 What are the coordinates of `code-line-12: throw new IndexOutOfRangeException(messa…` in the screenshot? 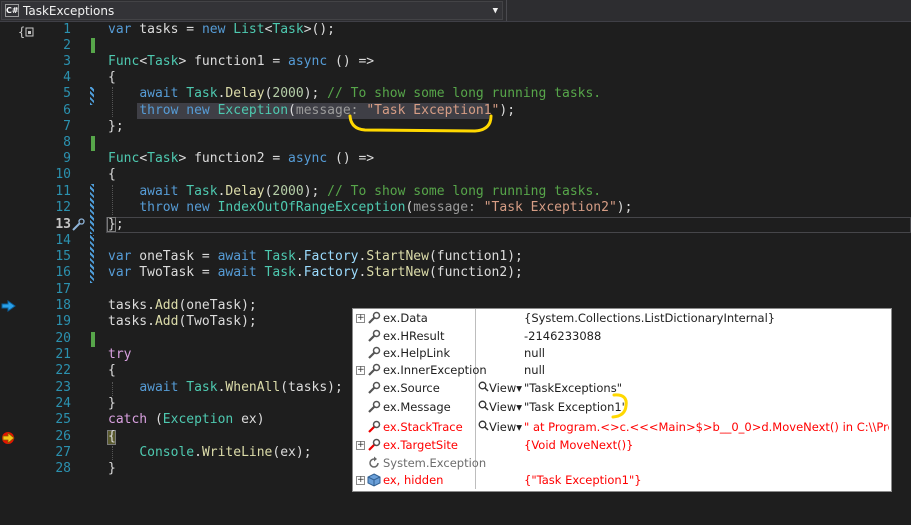 It's located at (386, 207).